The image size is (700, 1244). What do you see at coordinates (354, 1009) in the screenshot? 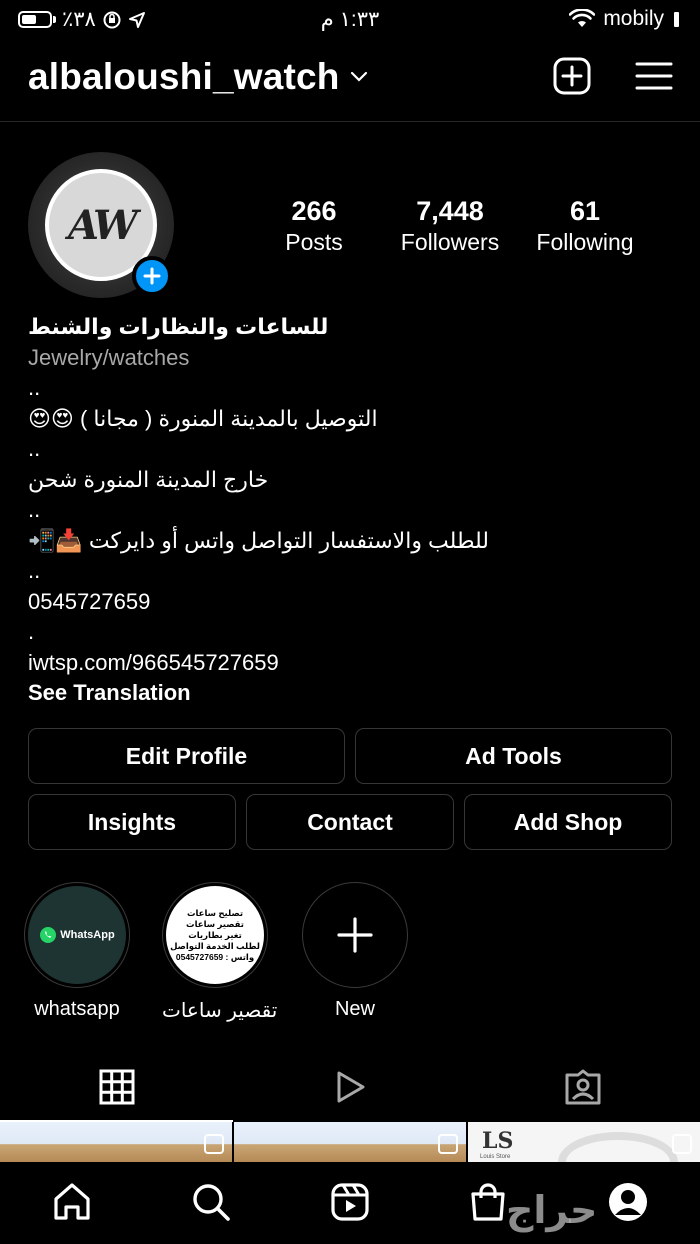
I see `highlight-label: New` at bounding box center [354, 1009].